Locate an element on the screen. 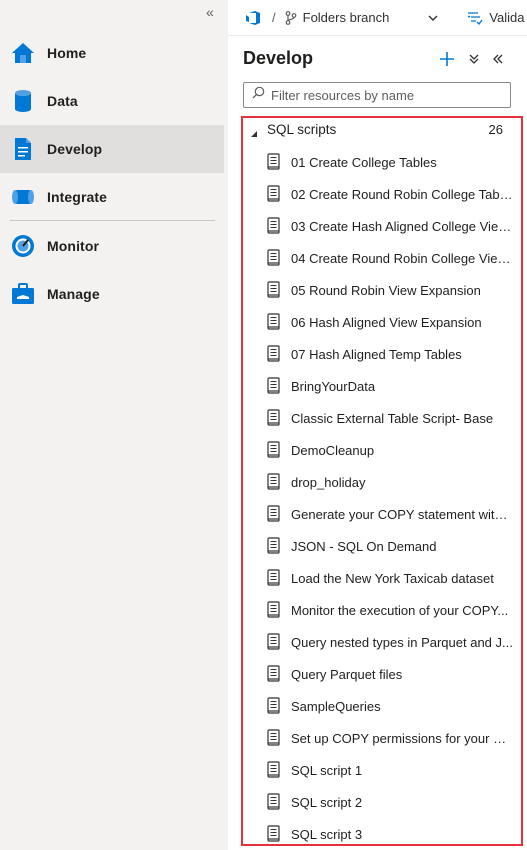 The width and height of the screenshot is (527, 850). list-item: 01 Create College Tables is located at coordinates (391, 162).